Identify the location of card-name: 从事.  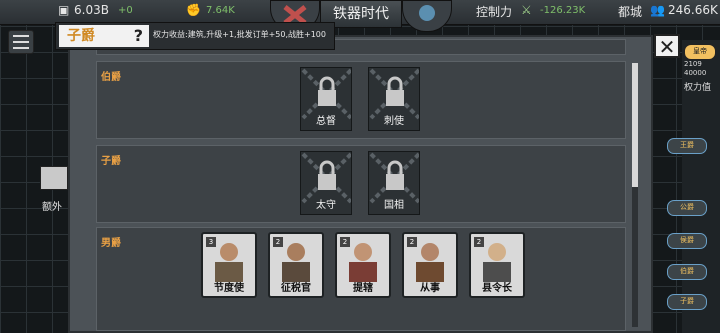
(430, 288).